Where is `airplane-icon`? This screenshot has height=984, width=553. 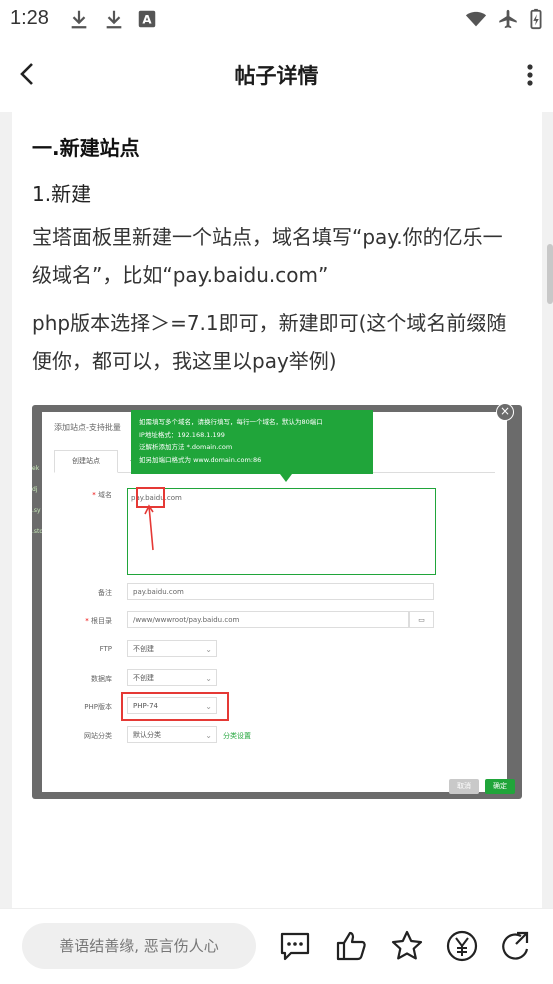
airplane-icon is located at coordinates (508, 19).